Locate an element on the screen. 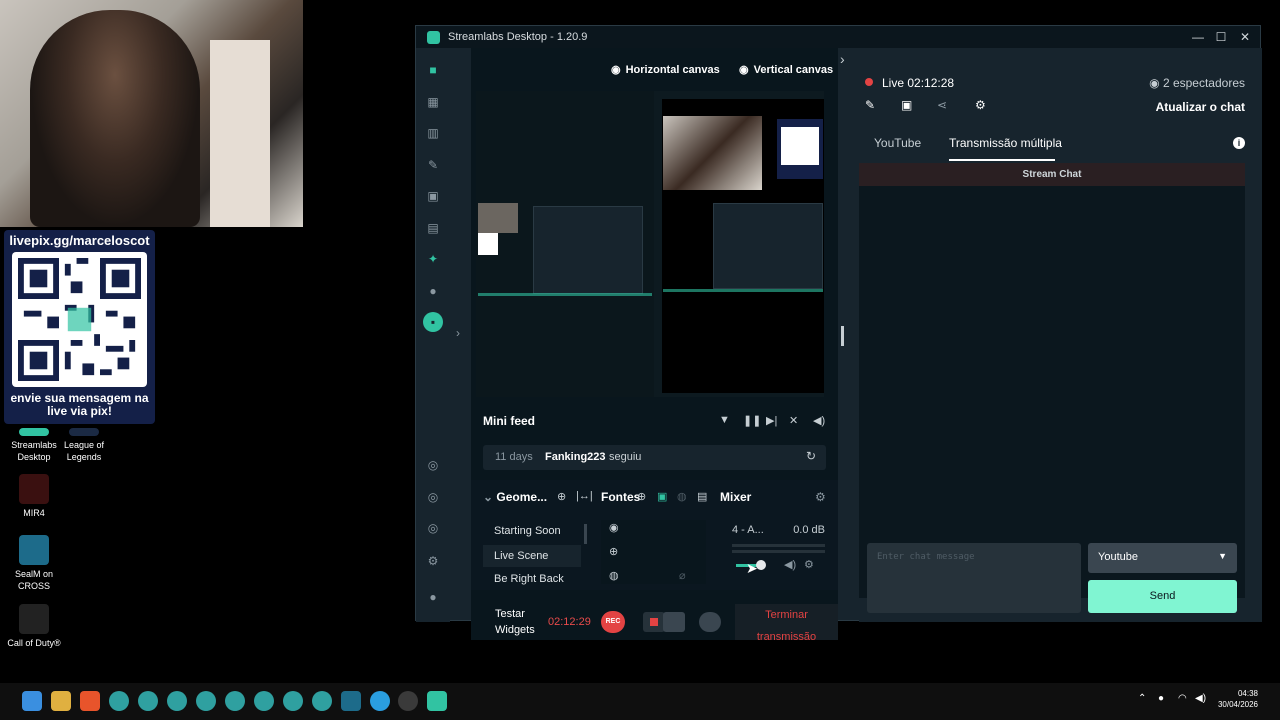 The height and width of the screenshot is (720, 1280). close-button: ✕ is located at coordinates (1245, 37).